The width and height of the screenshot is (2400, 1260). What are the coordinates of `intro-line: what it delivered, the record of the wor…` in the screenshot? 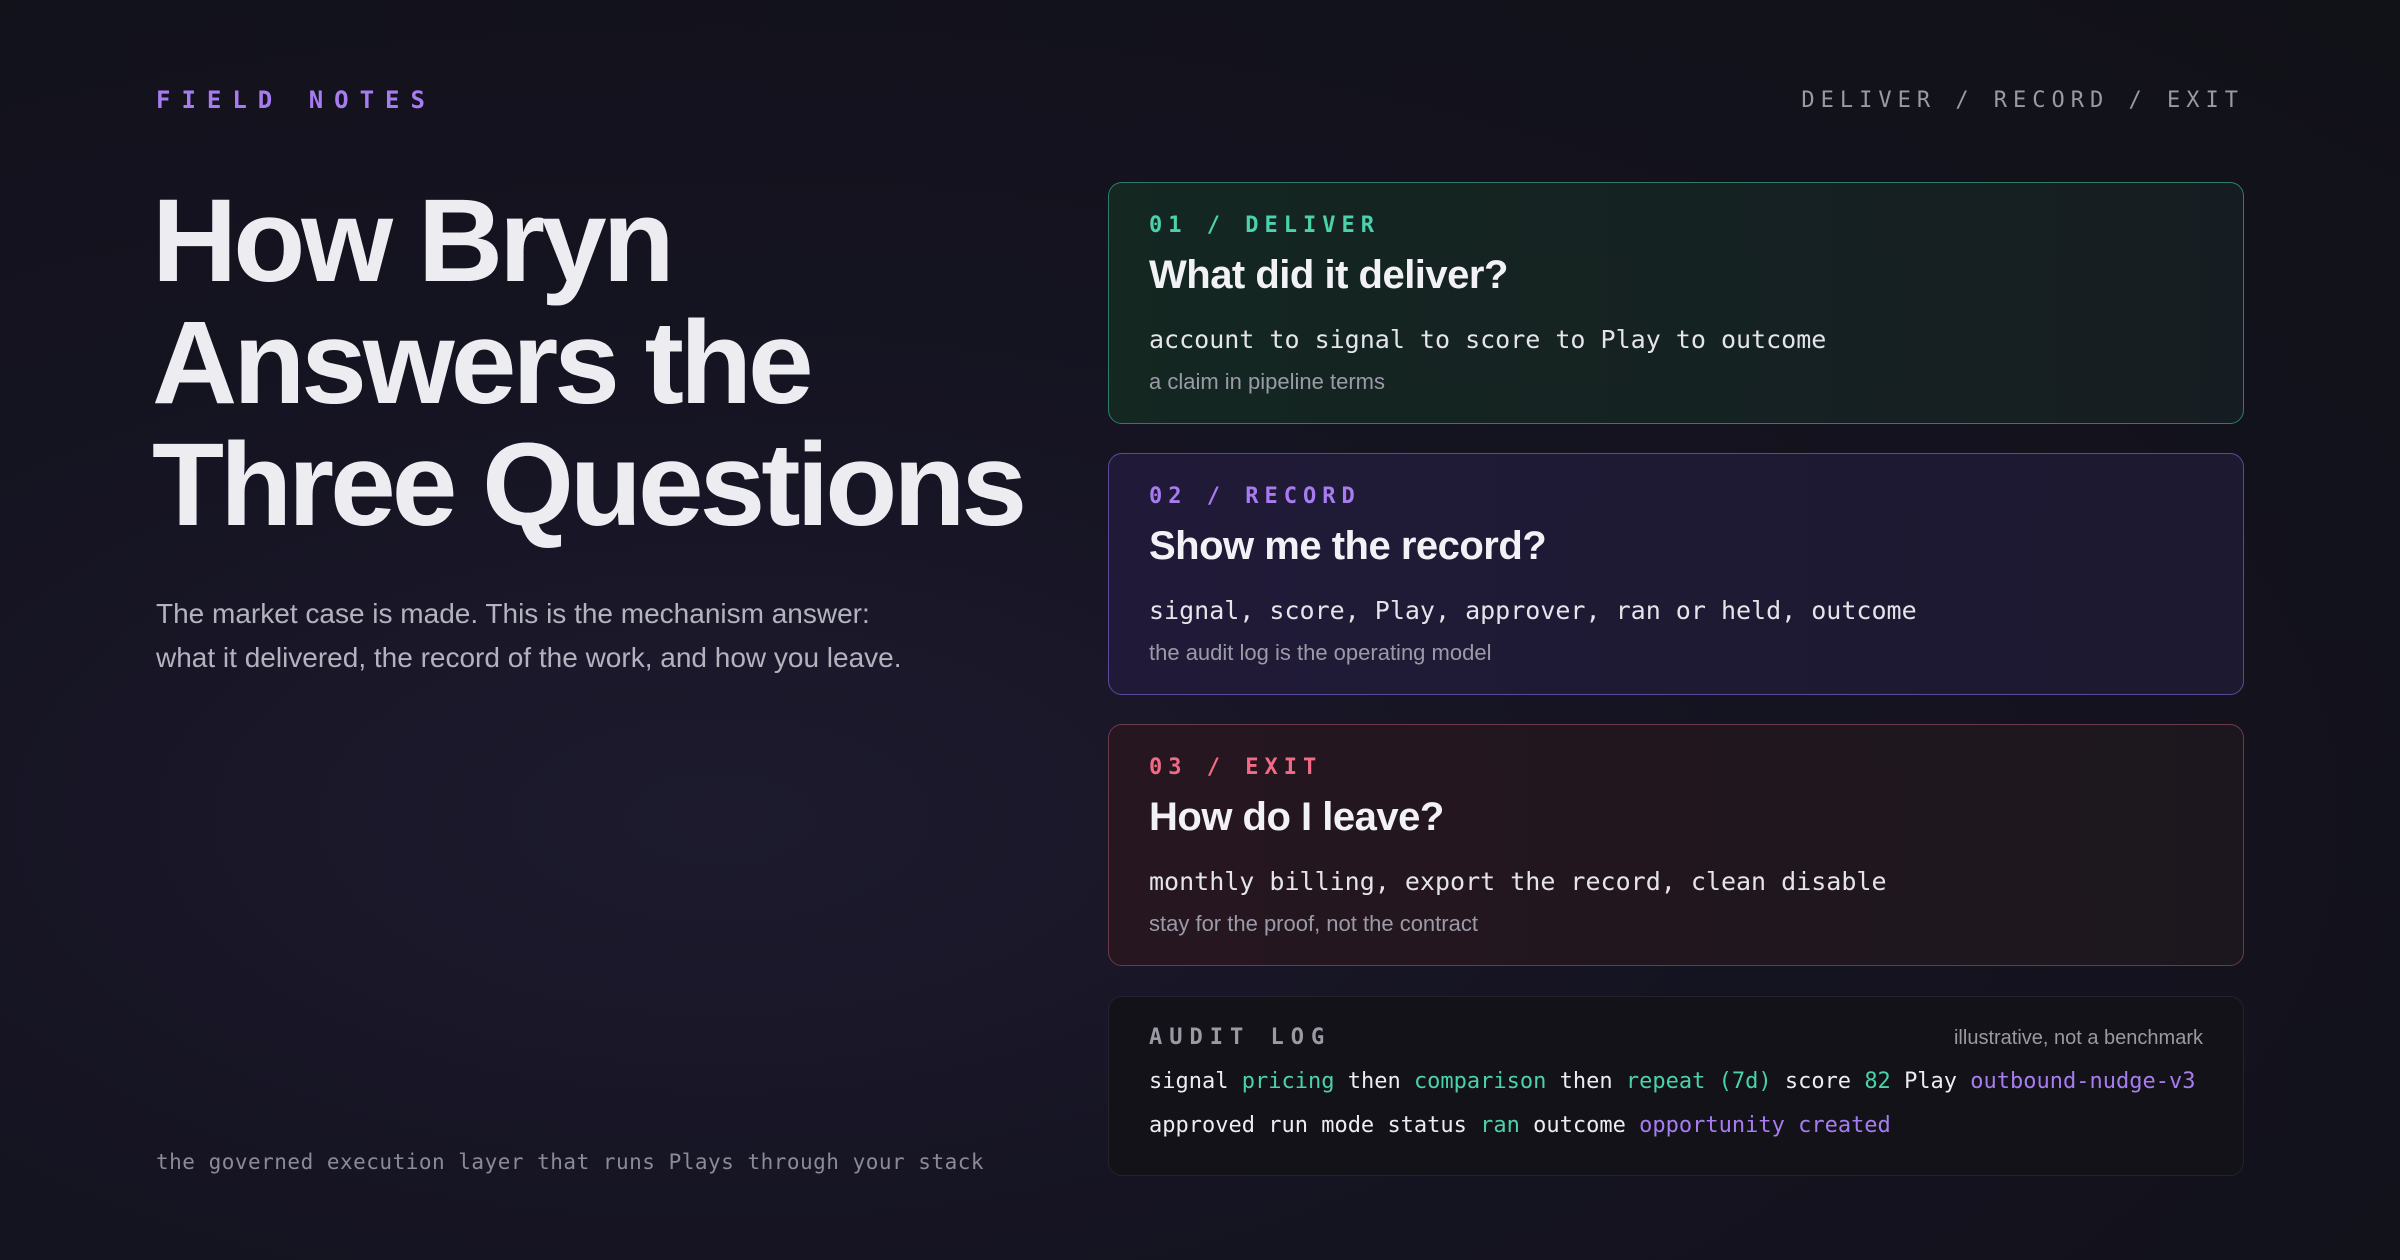 It's located at (529, 657).